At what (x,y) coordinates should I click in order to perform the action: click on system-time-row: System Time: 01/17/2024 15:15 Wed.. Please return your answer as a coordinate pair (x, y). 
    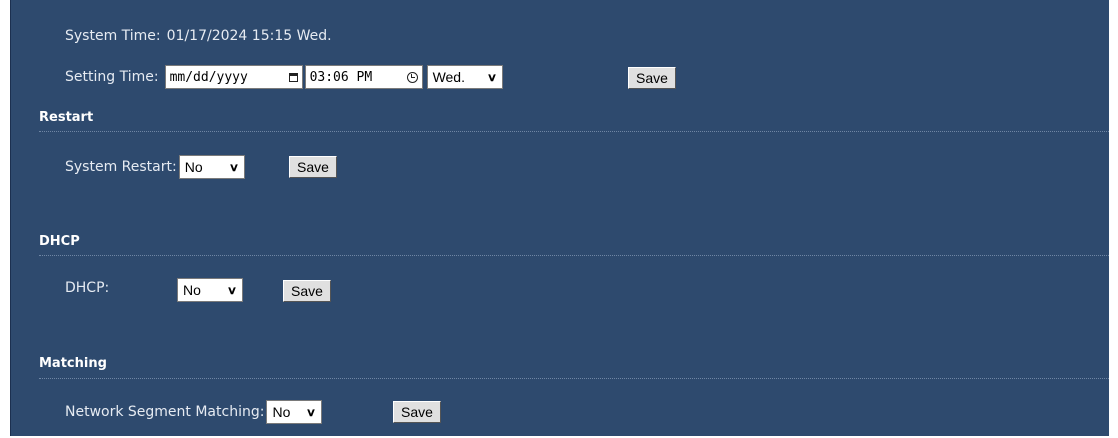
    Looking at the image, I should click on (198, 36).